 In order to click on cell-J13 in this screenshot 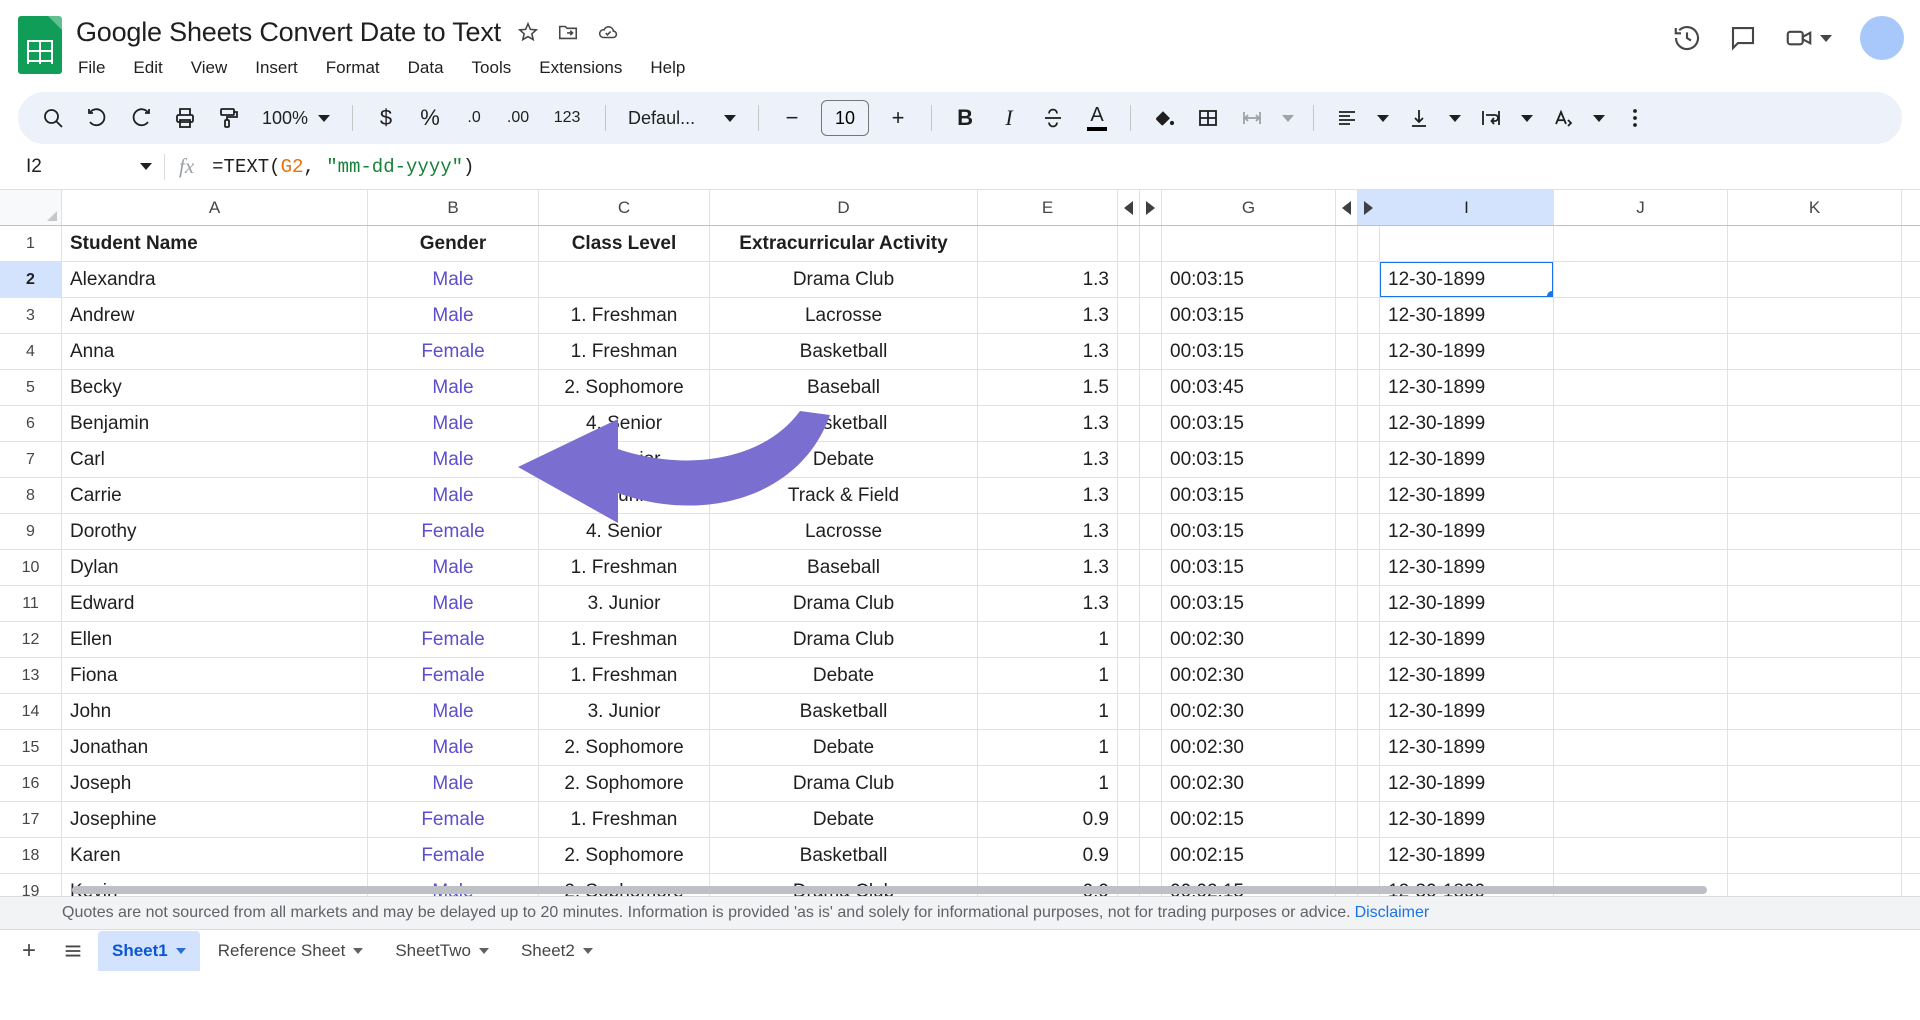, I will do `click(1641, 675)`.